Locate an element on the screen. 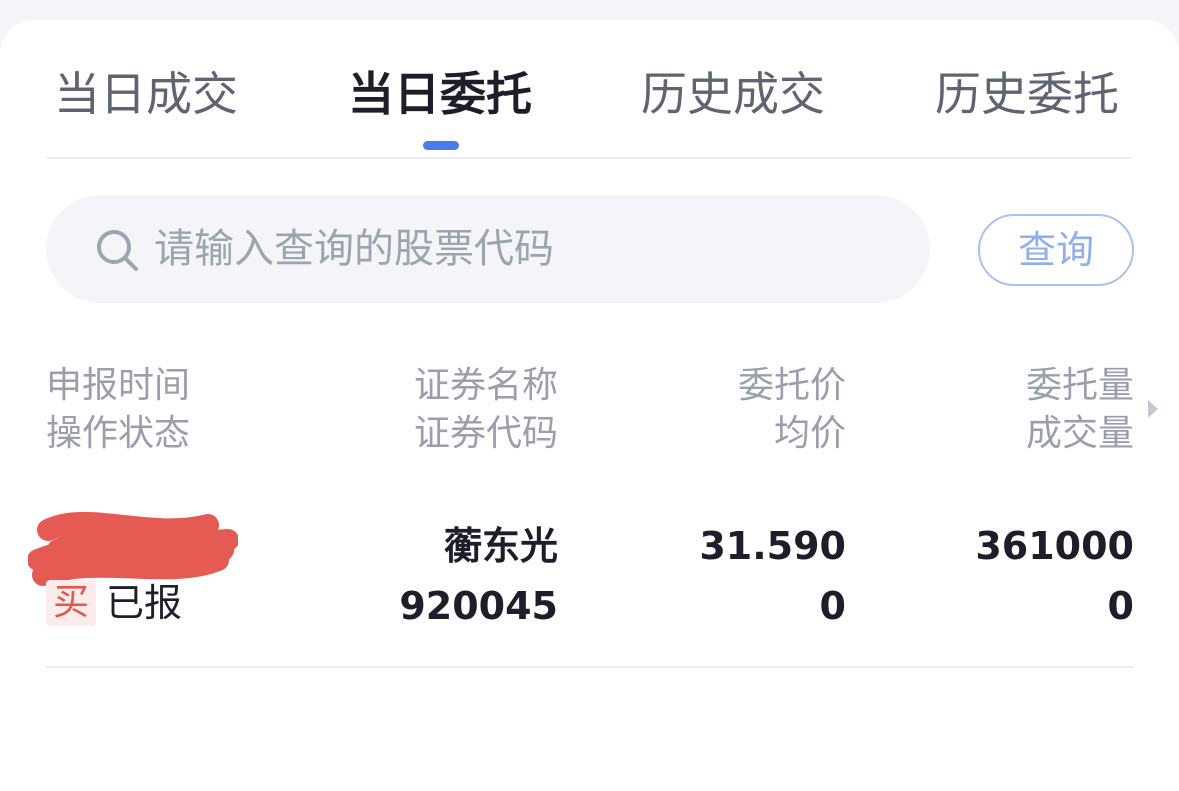  tab-today-orders: 当日委托 is located at coordinates (440, 94).